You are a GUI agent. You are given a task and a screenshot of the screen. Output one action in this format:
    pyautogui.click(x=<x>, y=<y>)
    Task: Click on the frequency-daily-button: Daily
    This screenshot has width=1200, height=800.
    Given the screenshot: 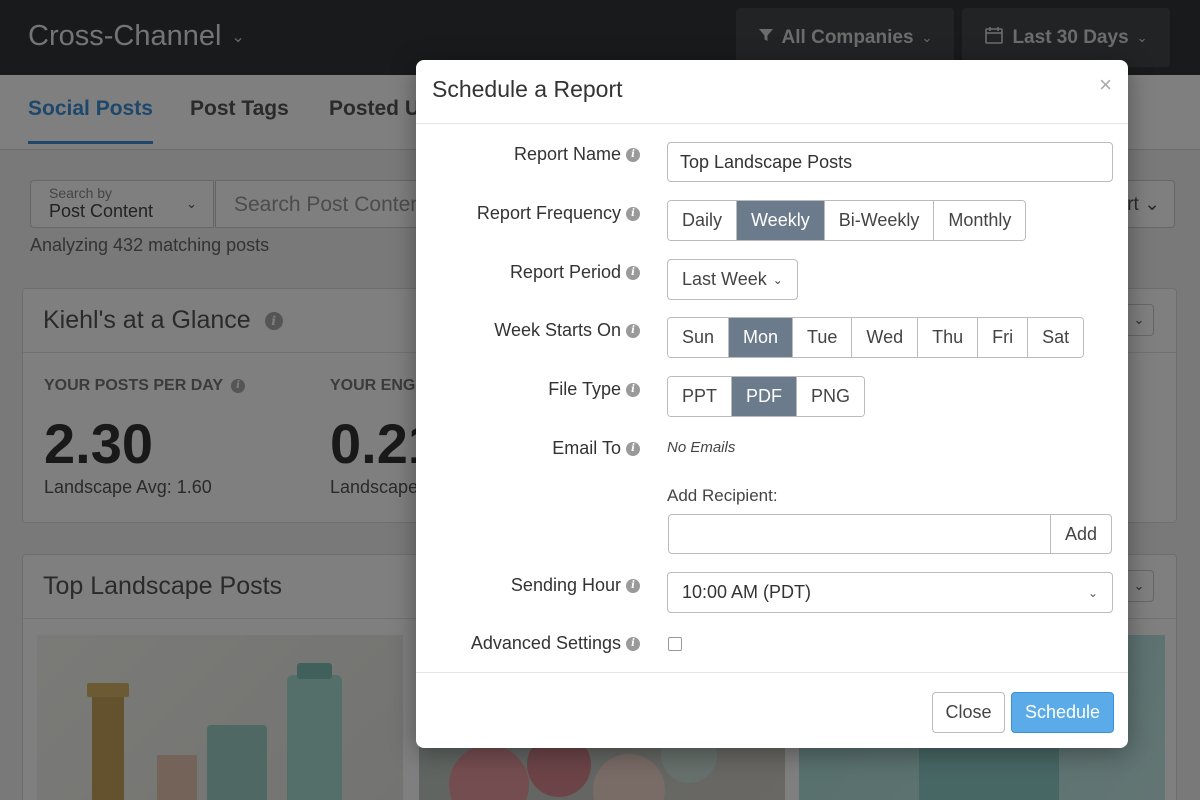 What is the action you would take?
    pyautogui.click(x=703, y=220)
    